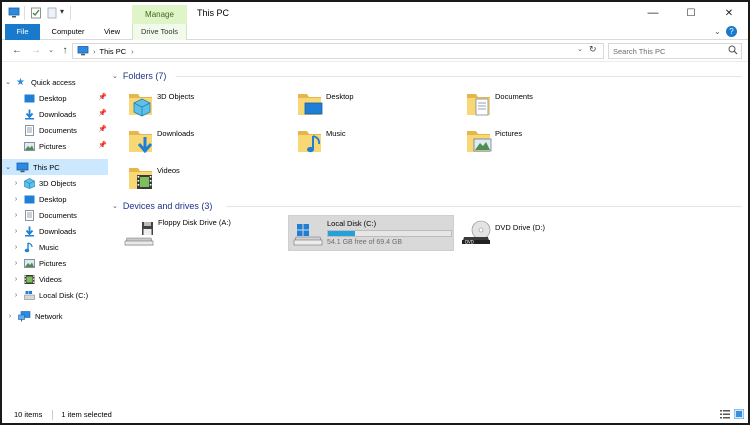 The image size is (750, 425). Describe the element at coordinates (194, 222) in the screenshot. I see `drive-label: Floppy Disk Drive (A:)` at that location.